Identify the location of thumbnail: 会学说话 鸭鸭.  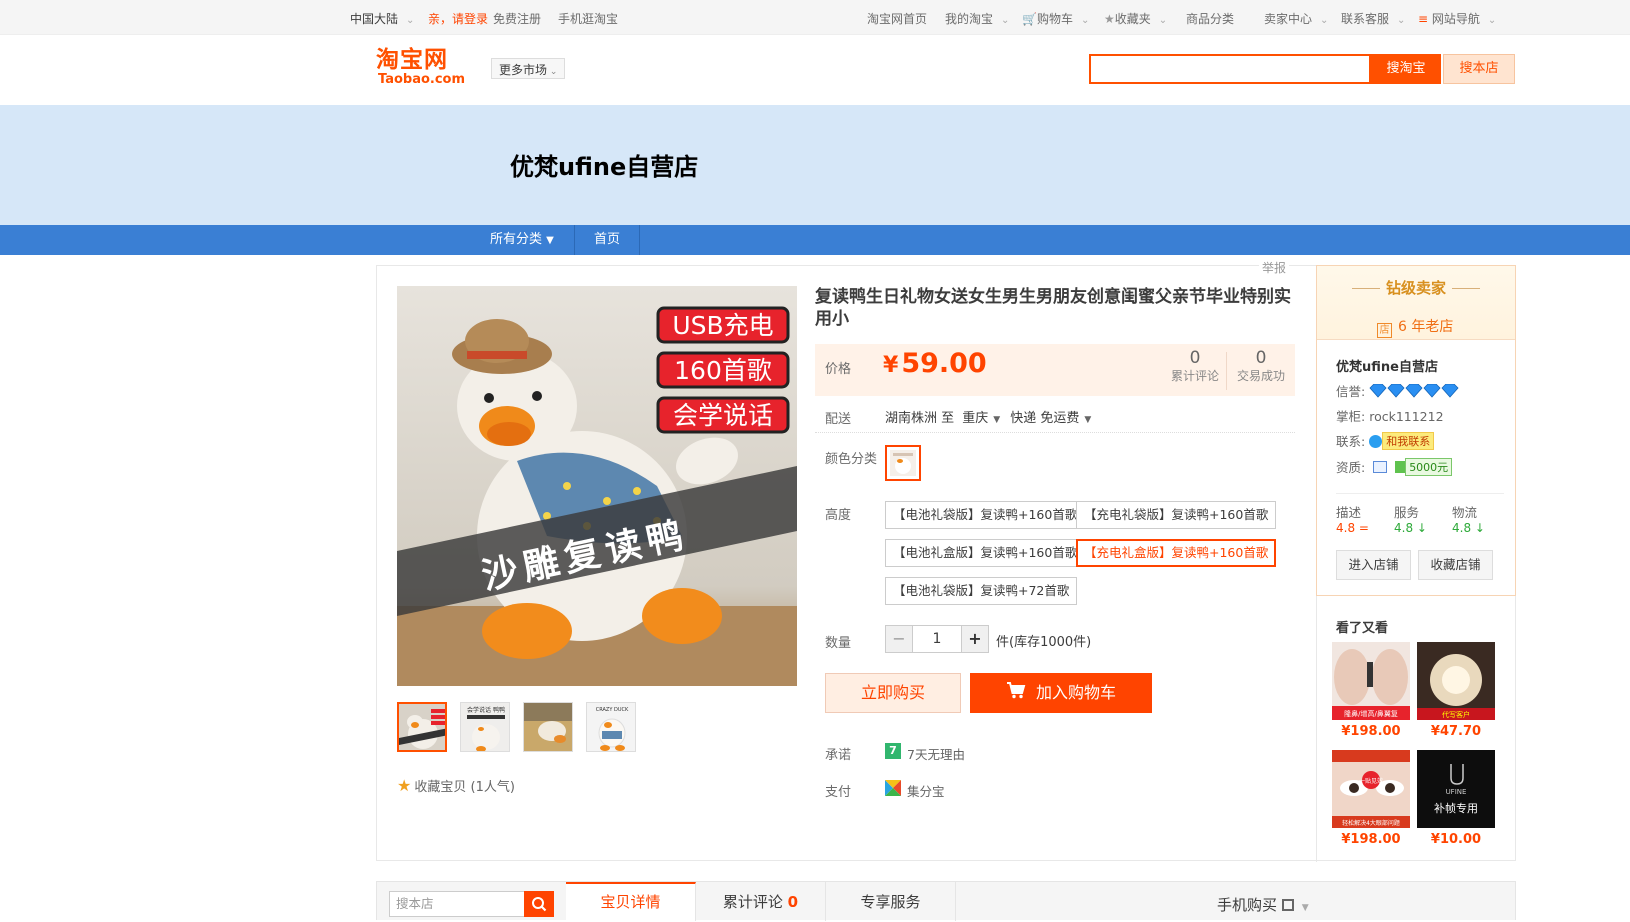
(485, 727).